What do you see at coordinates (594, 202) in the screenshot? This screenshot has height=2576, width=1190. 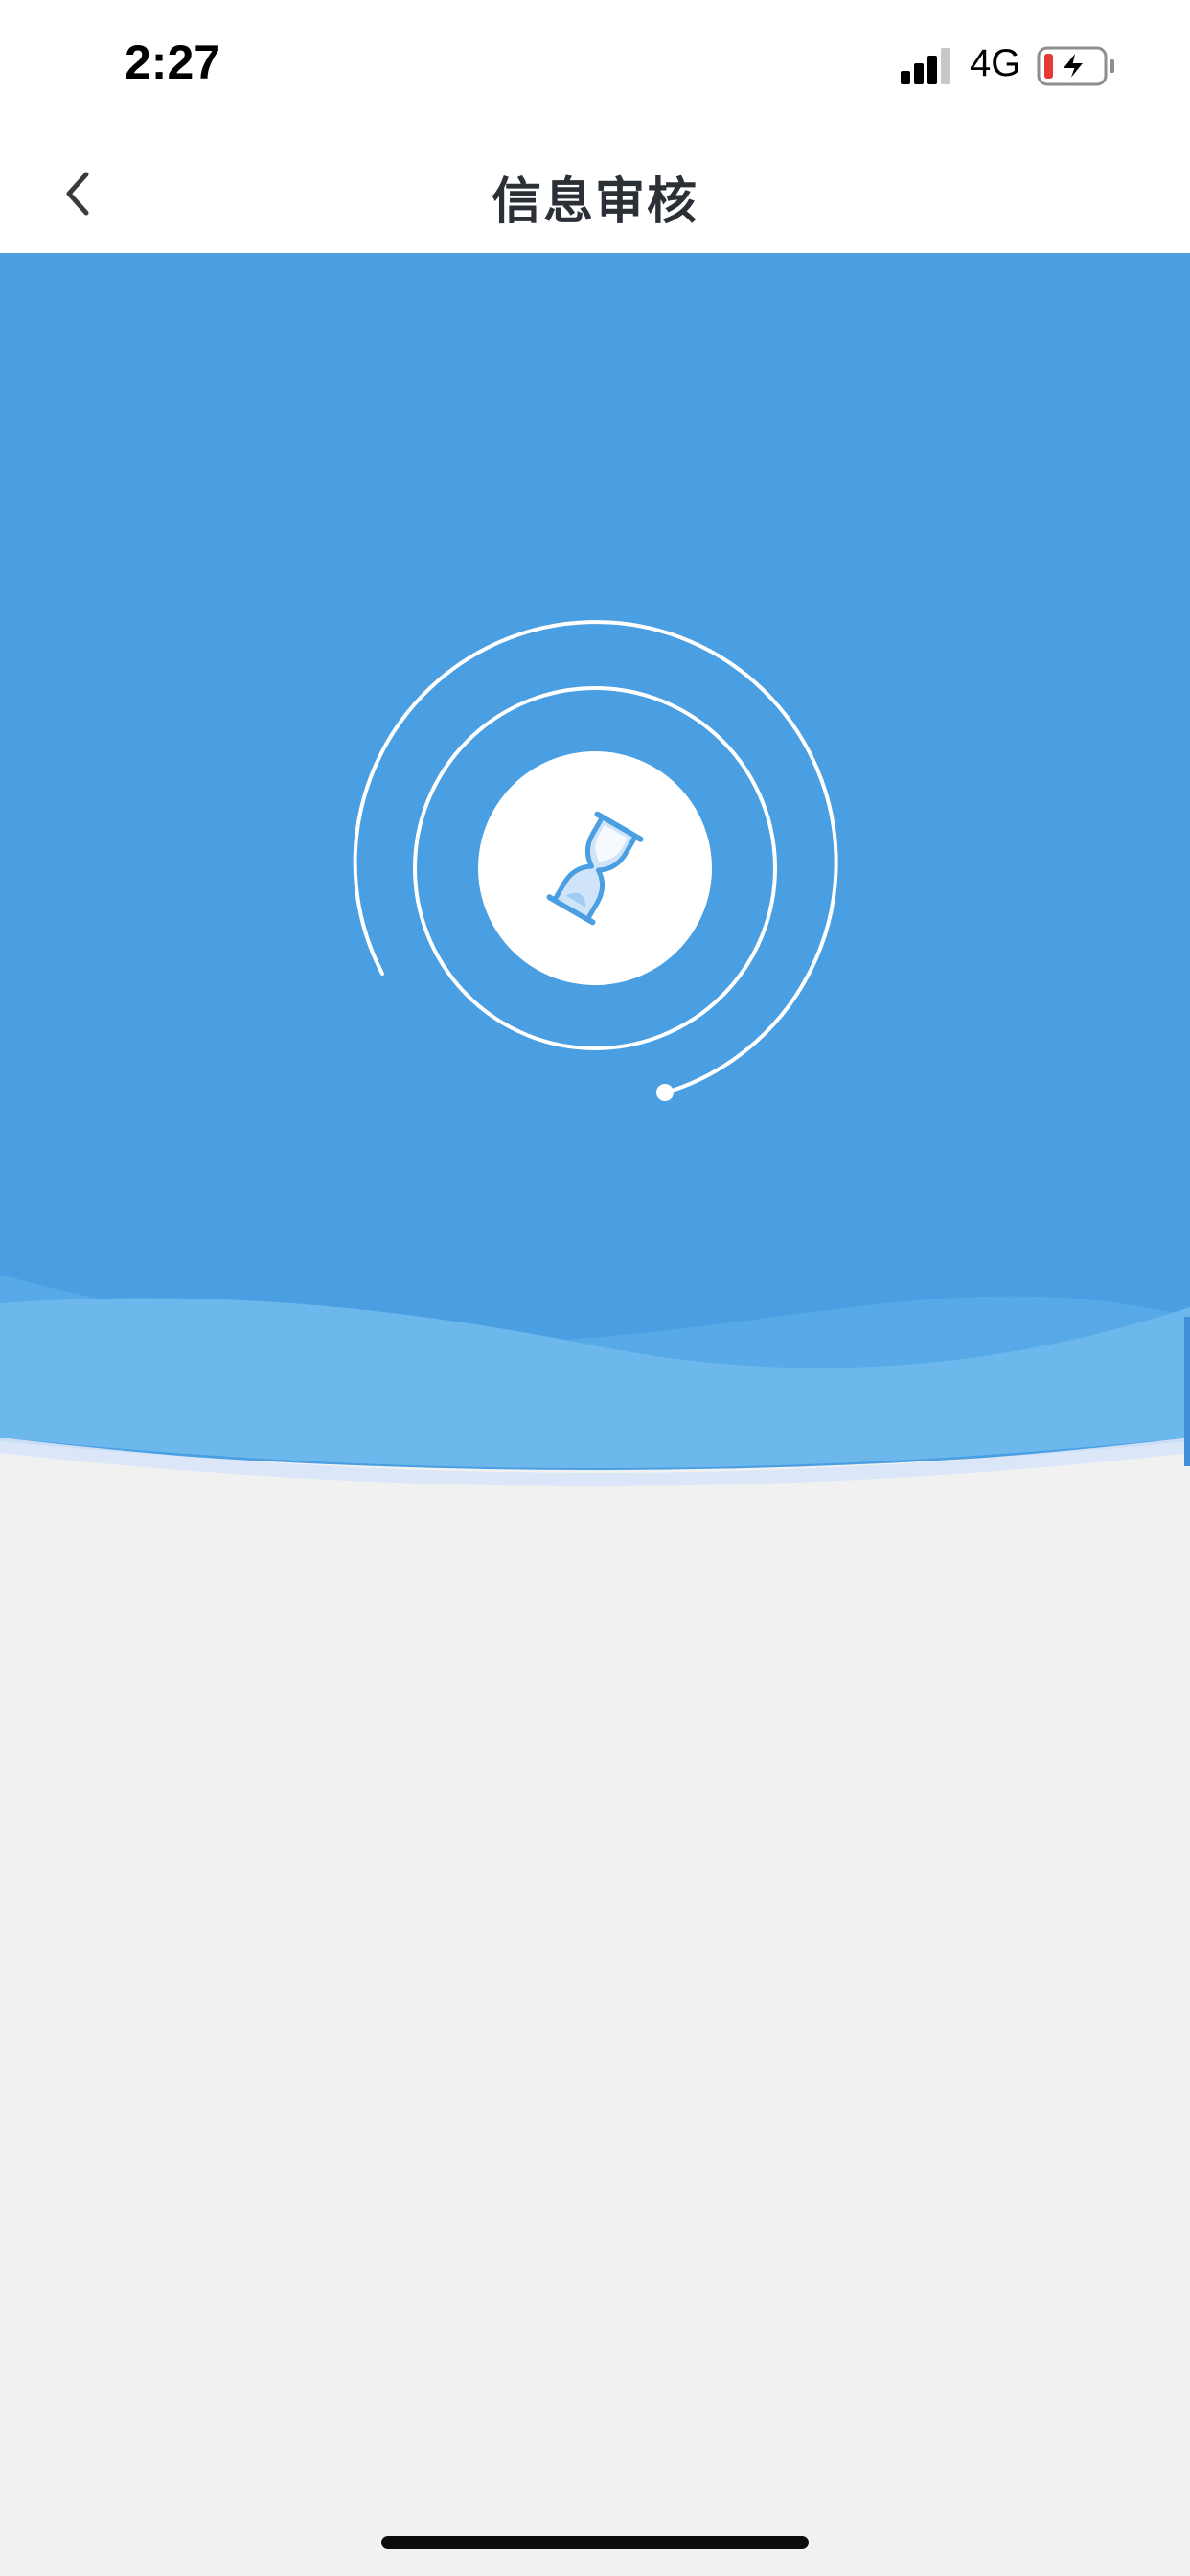 I see `page-title: 信息审核` at bounding box center [594, 202].